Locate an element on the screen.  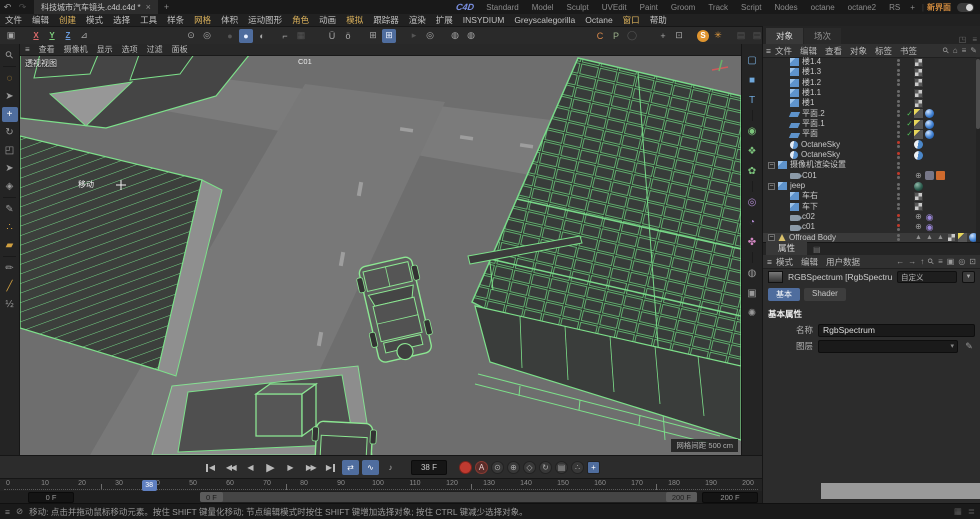
attribute-scroll-area is located at coordinates (900, 491).